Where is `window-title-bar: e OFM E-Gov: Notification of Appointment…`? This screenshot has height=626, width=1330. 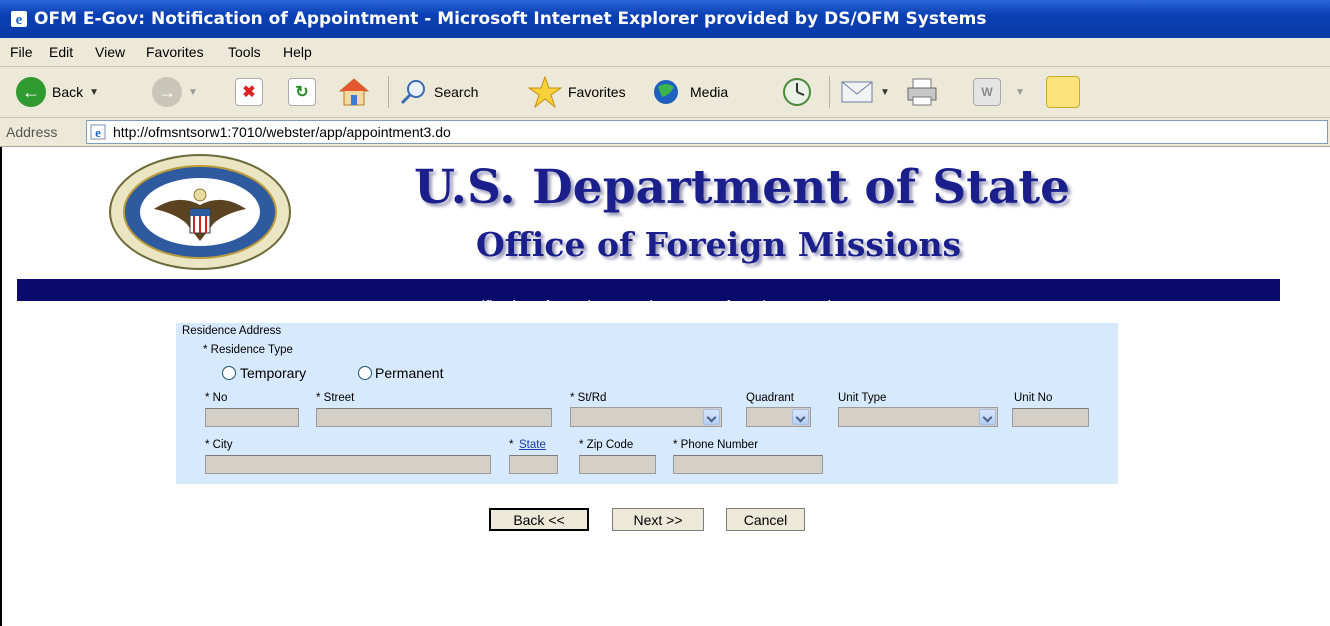
window-title-bar: e OFM E-Gov: Notification of Appointment… is located at coordinates (665, 19).